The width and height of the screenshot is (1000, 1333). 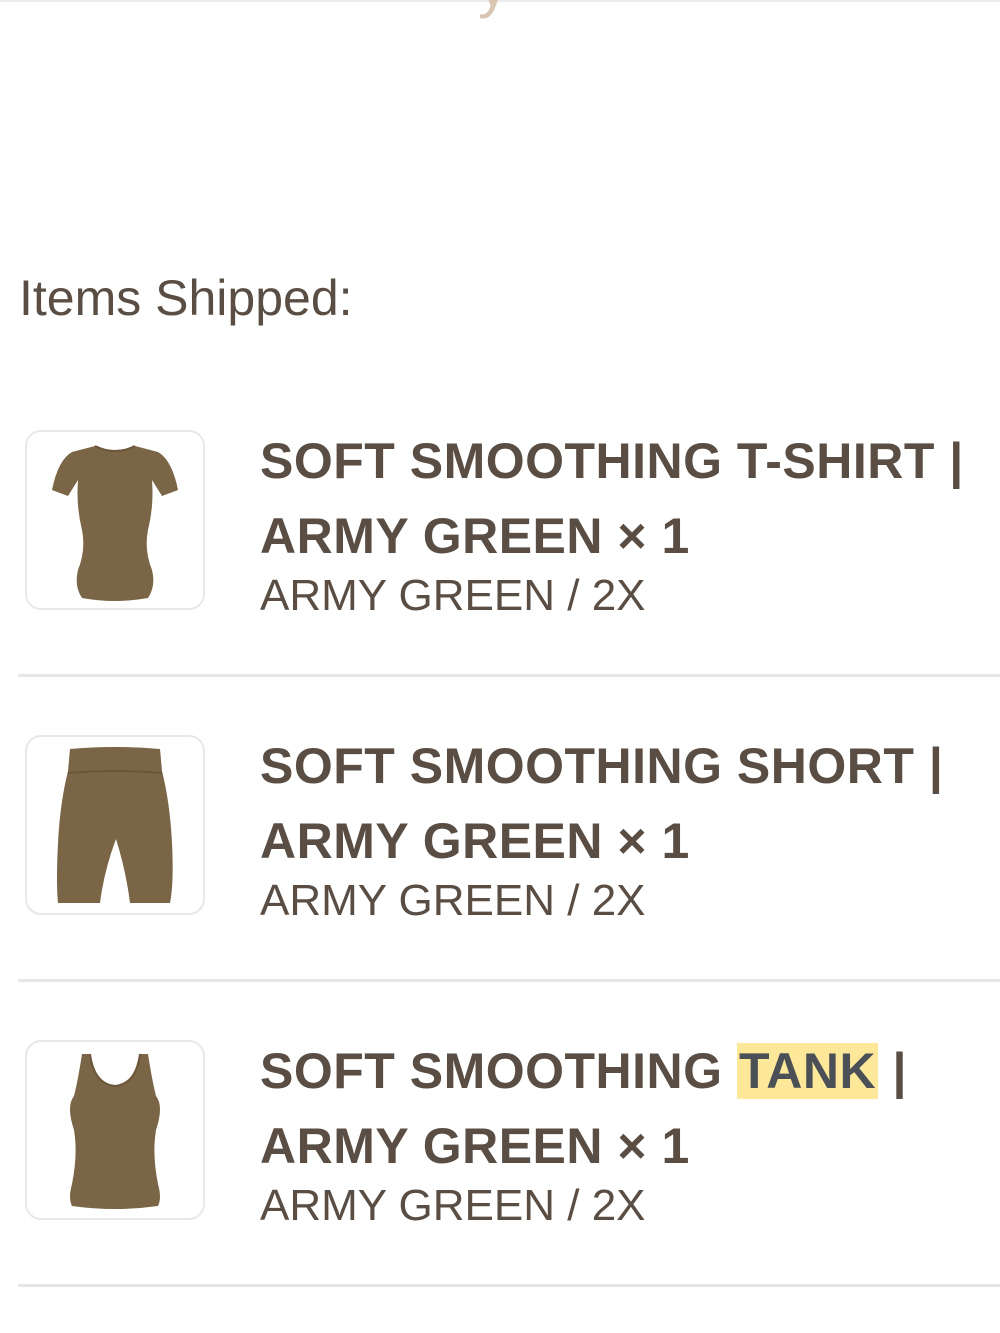 What do you see at coordinates (612, 461) in the screenshot?
I see `product-name-line1: SOFT SMOOTHING T-SHIRT |` at bounding box center [612, 461].